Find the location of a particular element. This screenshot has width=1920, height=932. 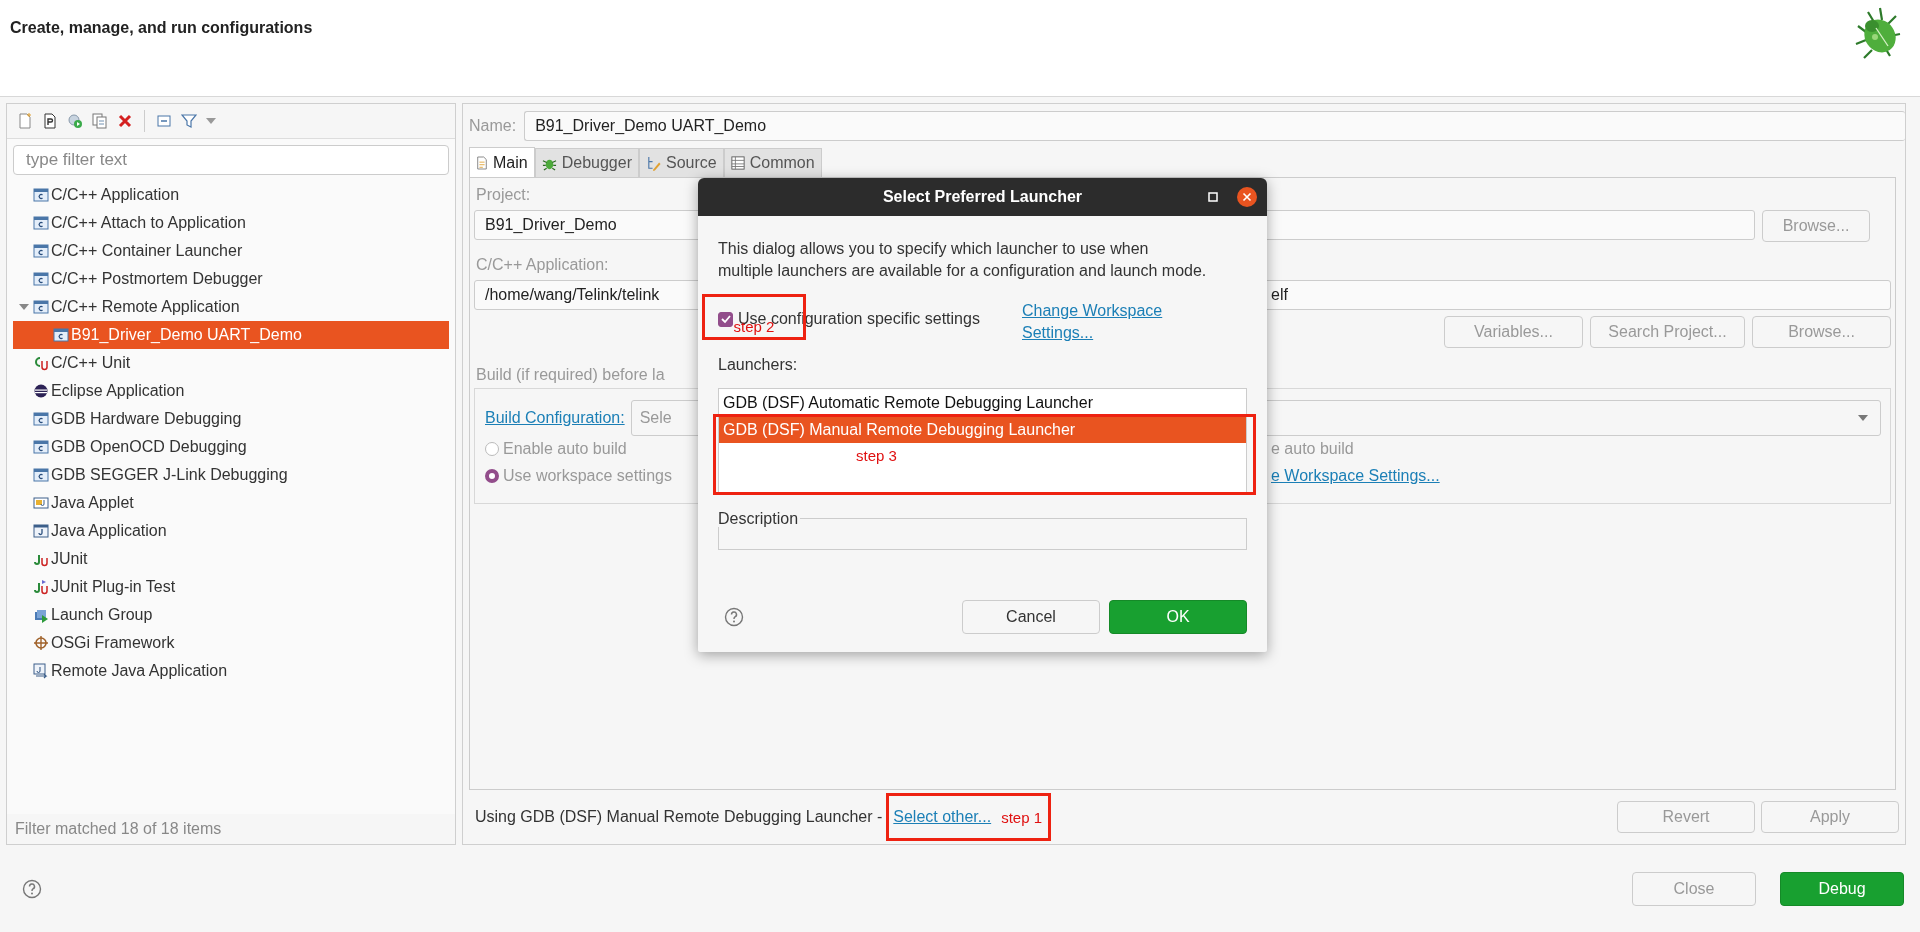

step-label: step 1 is located at coordinates (1021, 817).